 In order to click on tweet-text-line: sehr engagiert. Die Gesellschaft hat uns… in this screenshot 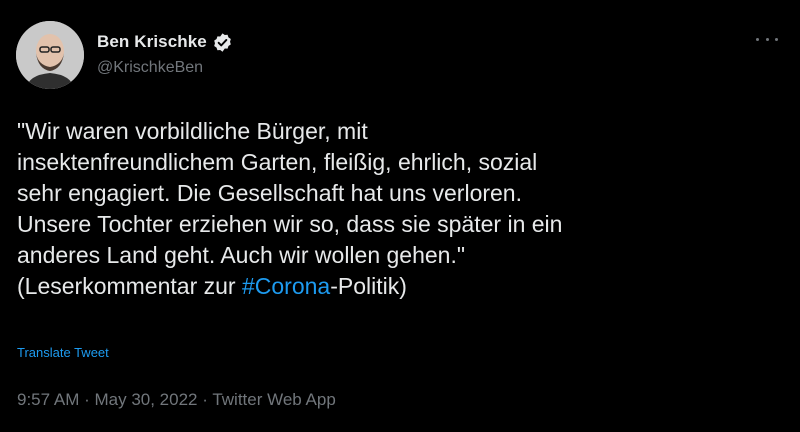, I will do `click(269, 193)`.